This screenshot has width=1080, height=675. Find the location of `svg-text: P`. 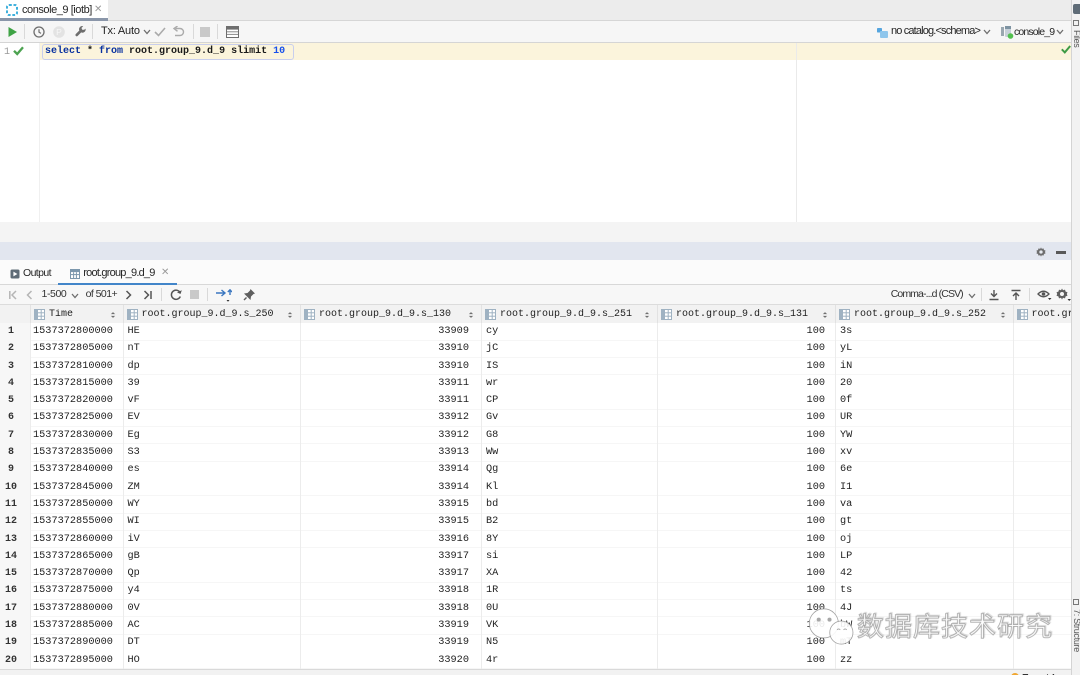

svg-text: P is located at coordinates (59, 32).